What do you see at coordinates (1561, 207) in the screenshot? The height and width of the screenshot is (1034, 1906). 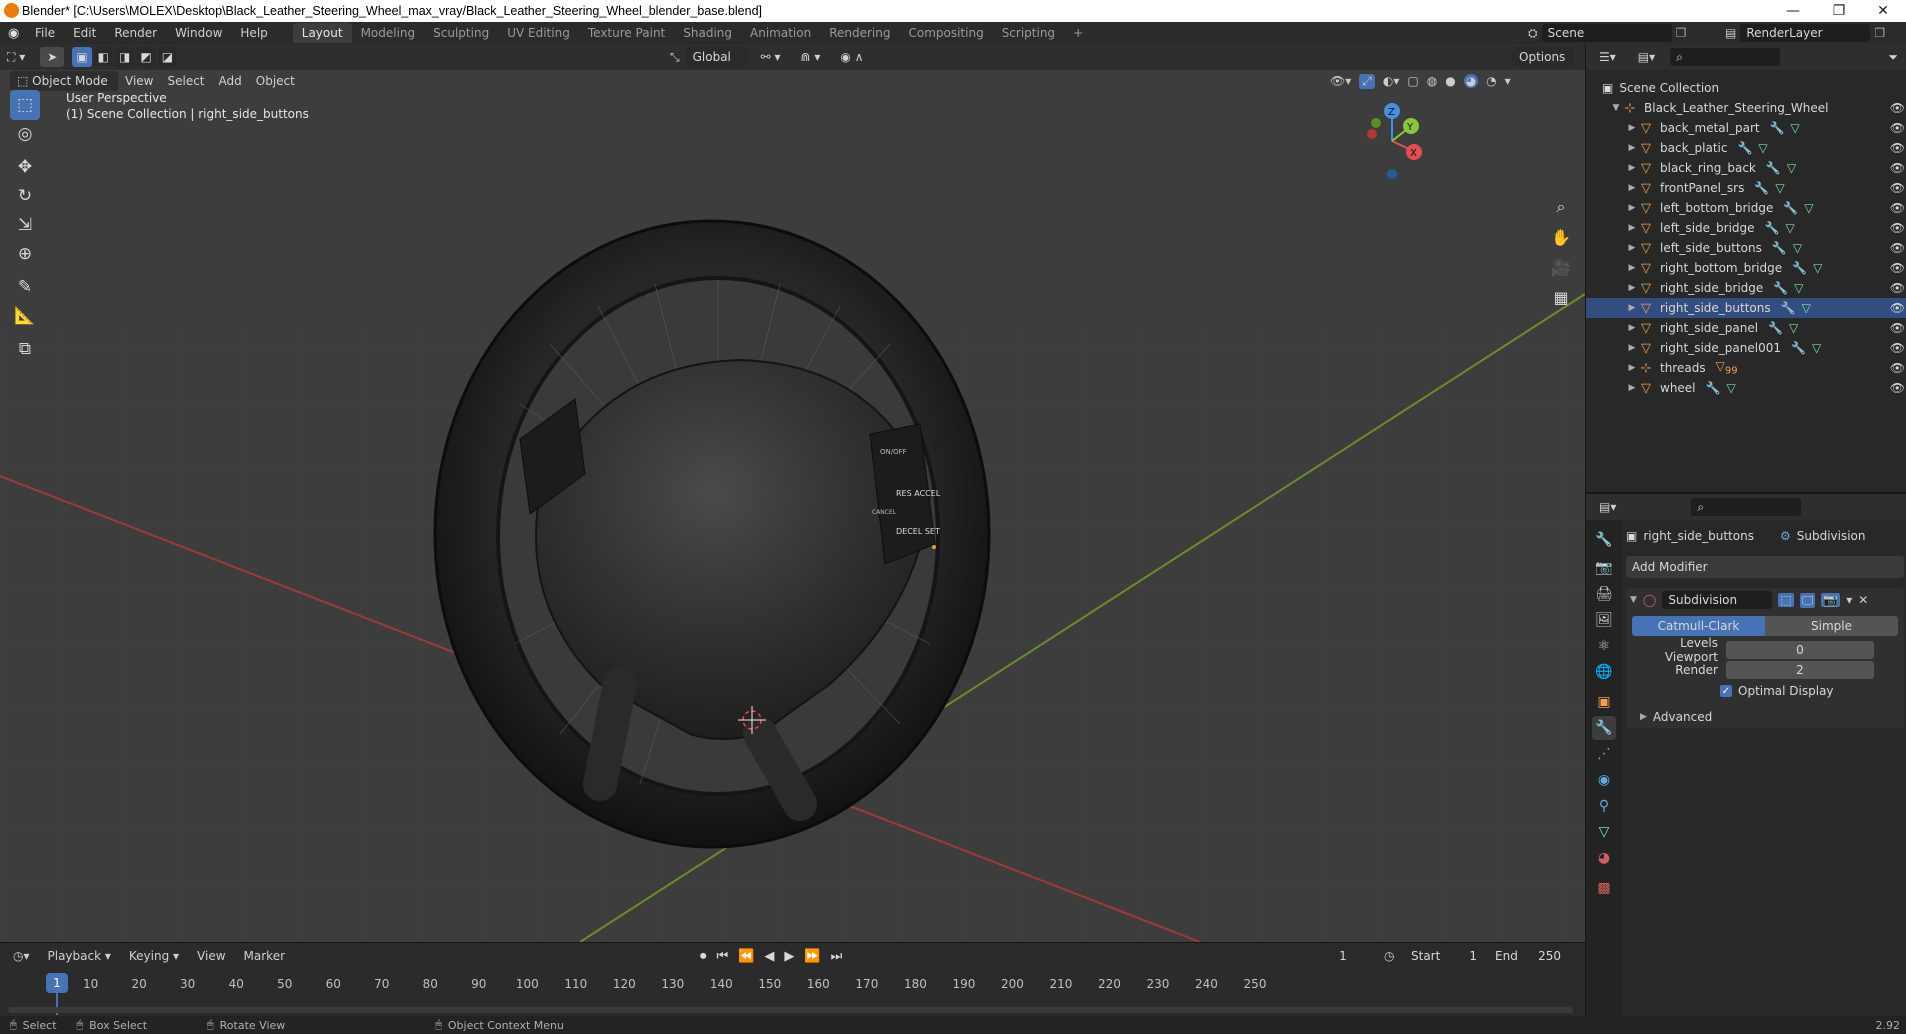 I see `zoom-icon: ⌕` at bounding box center [1561, 207].